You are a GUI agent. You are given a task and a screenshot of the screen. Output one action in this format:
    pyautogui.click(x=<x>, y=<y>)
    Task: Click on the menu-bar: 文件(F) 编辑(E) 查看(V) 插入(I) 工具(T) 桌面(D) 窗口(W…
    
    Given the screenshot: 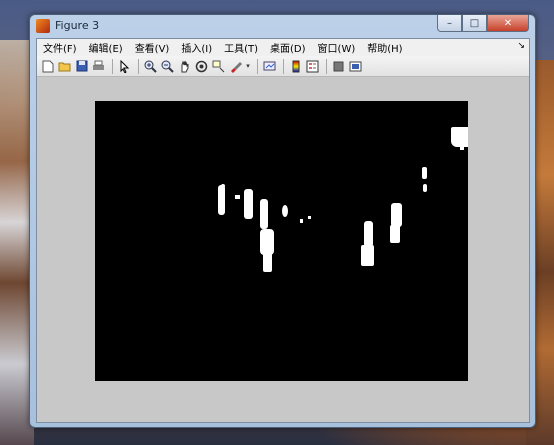 What is the action you would take?
    pyautogui.click(x=283, y=47)
    